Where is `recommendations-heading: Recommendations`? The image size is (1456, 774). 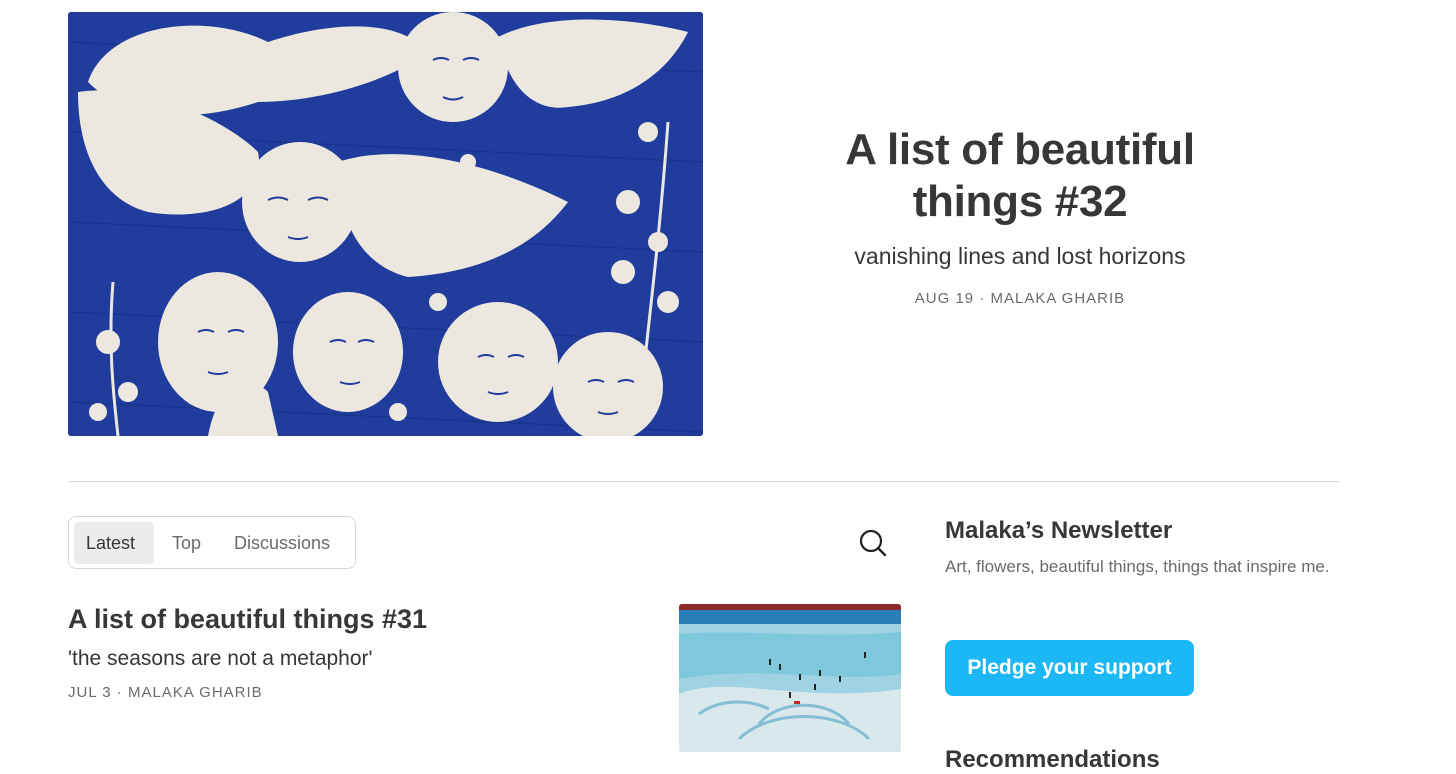
recommendations-heading: Recommendations is located at coordinates (1052, 759).